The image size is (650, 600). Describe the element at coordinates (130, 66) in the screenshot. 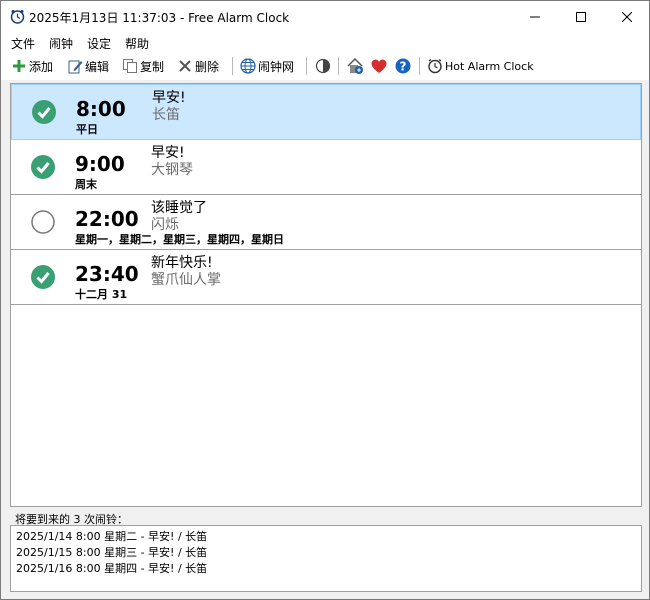

I see `copy-icon` at that location.